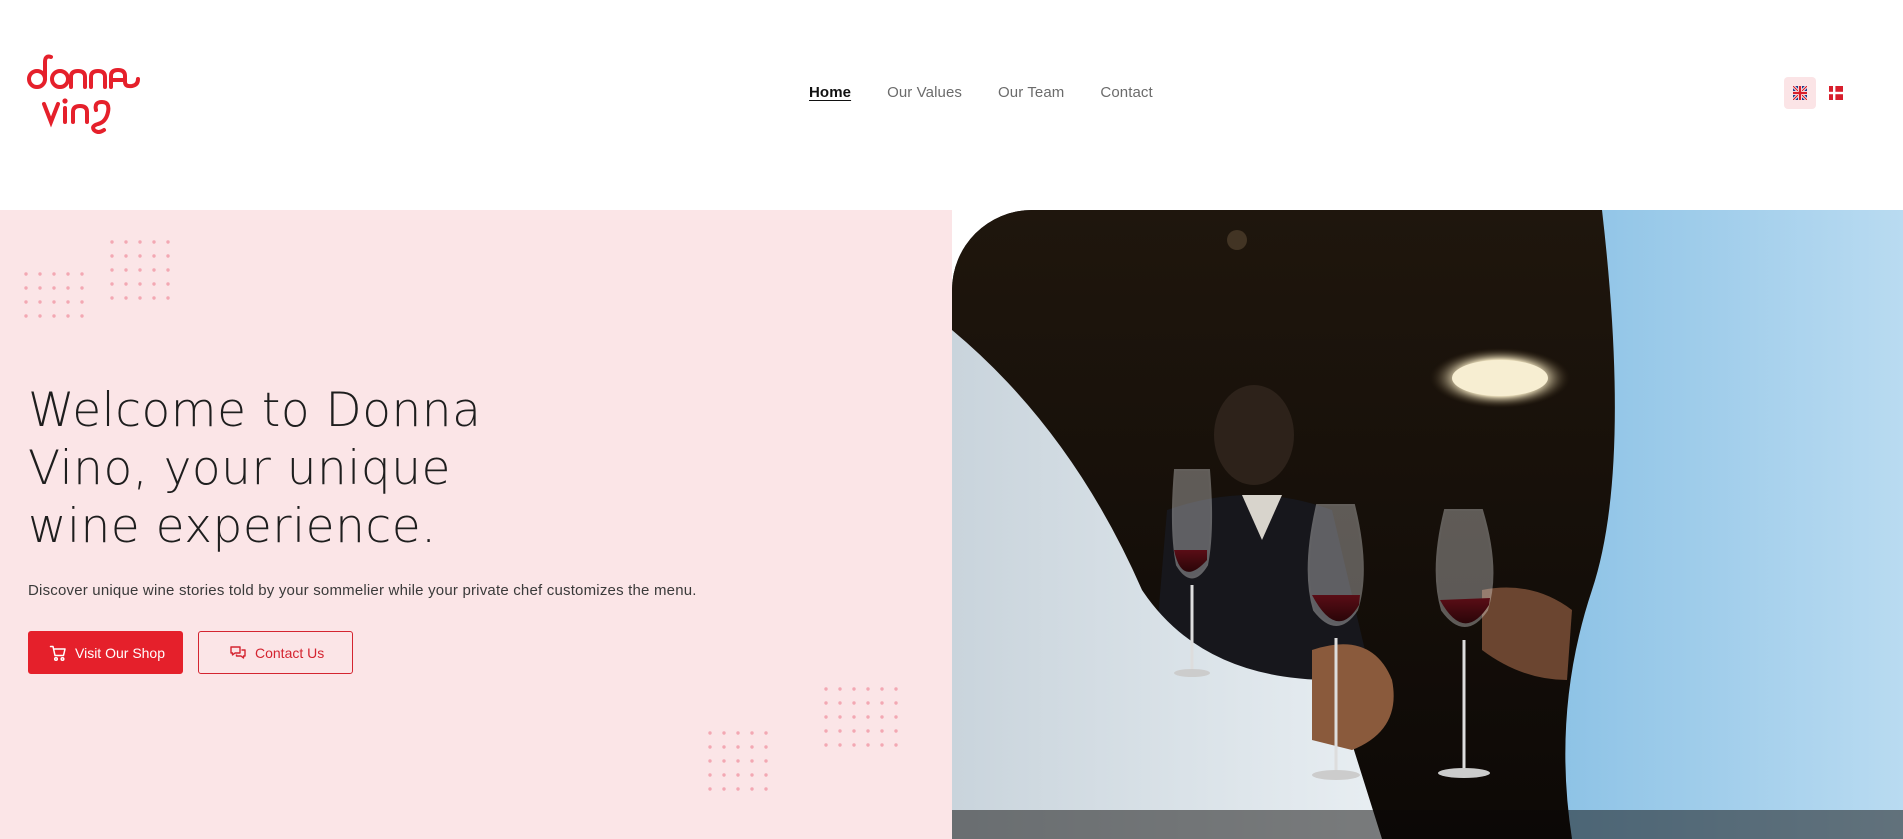 The image size is (1903, 839). I want to click on donna-vino-logo, so click(83, 93).